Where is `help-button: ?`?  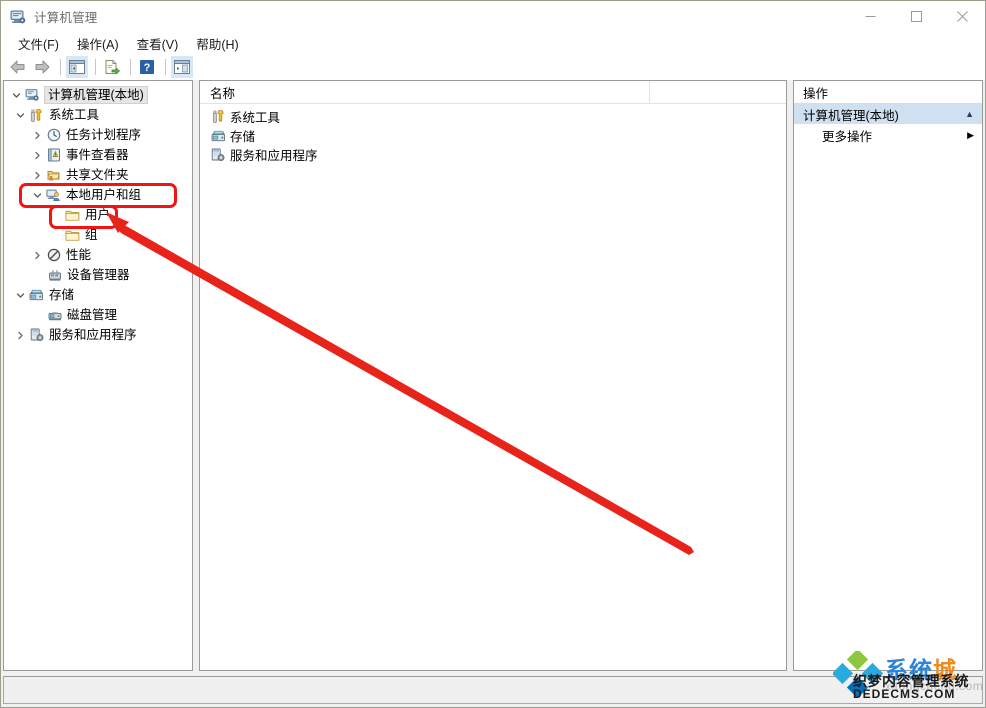 help-button: ? is located at coordinates (147, 67).